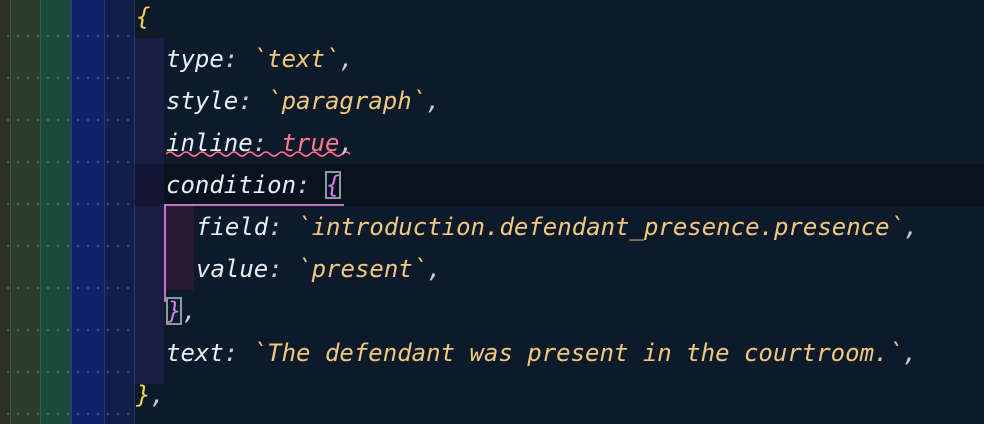  I want to click on key-inline: inline, so click(209, 143).